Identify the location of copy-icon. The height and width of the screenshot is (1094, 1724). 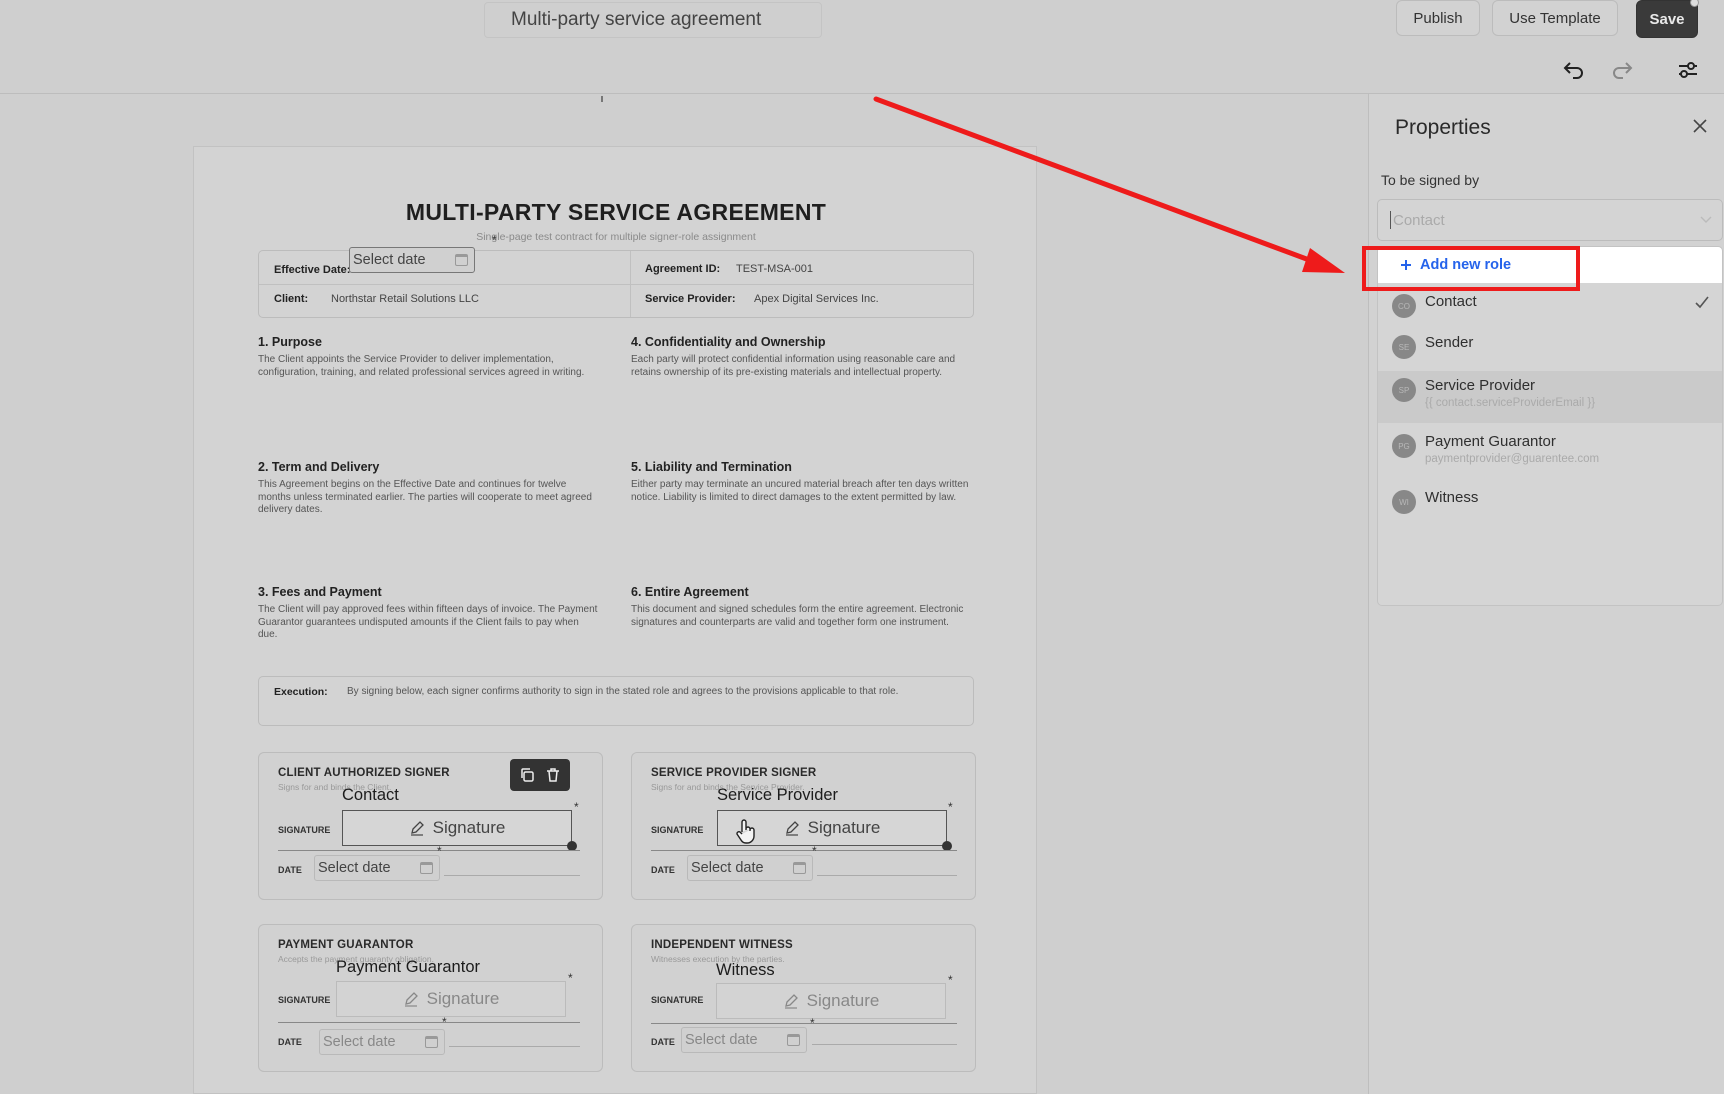
(527, 775).